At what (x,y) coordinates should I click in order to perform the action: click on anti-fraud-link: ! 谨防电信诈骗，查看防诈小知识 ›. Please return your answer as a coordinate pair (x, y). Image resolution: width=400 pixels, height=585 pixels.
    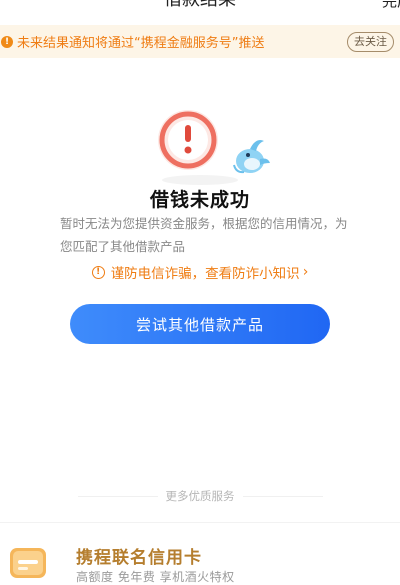
    Looking at the image, I should click on (200, 272).